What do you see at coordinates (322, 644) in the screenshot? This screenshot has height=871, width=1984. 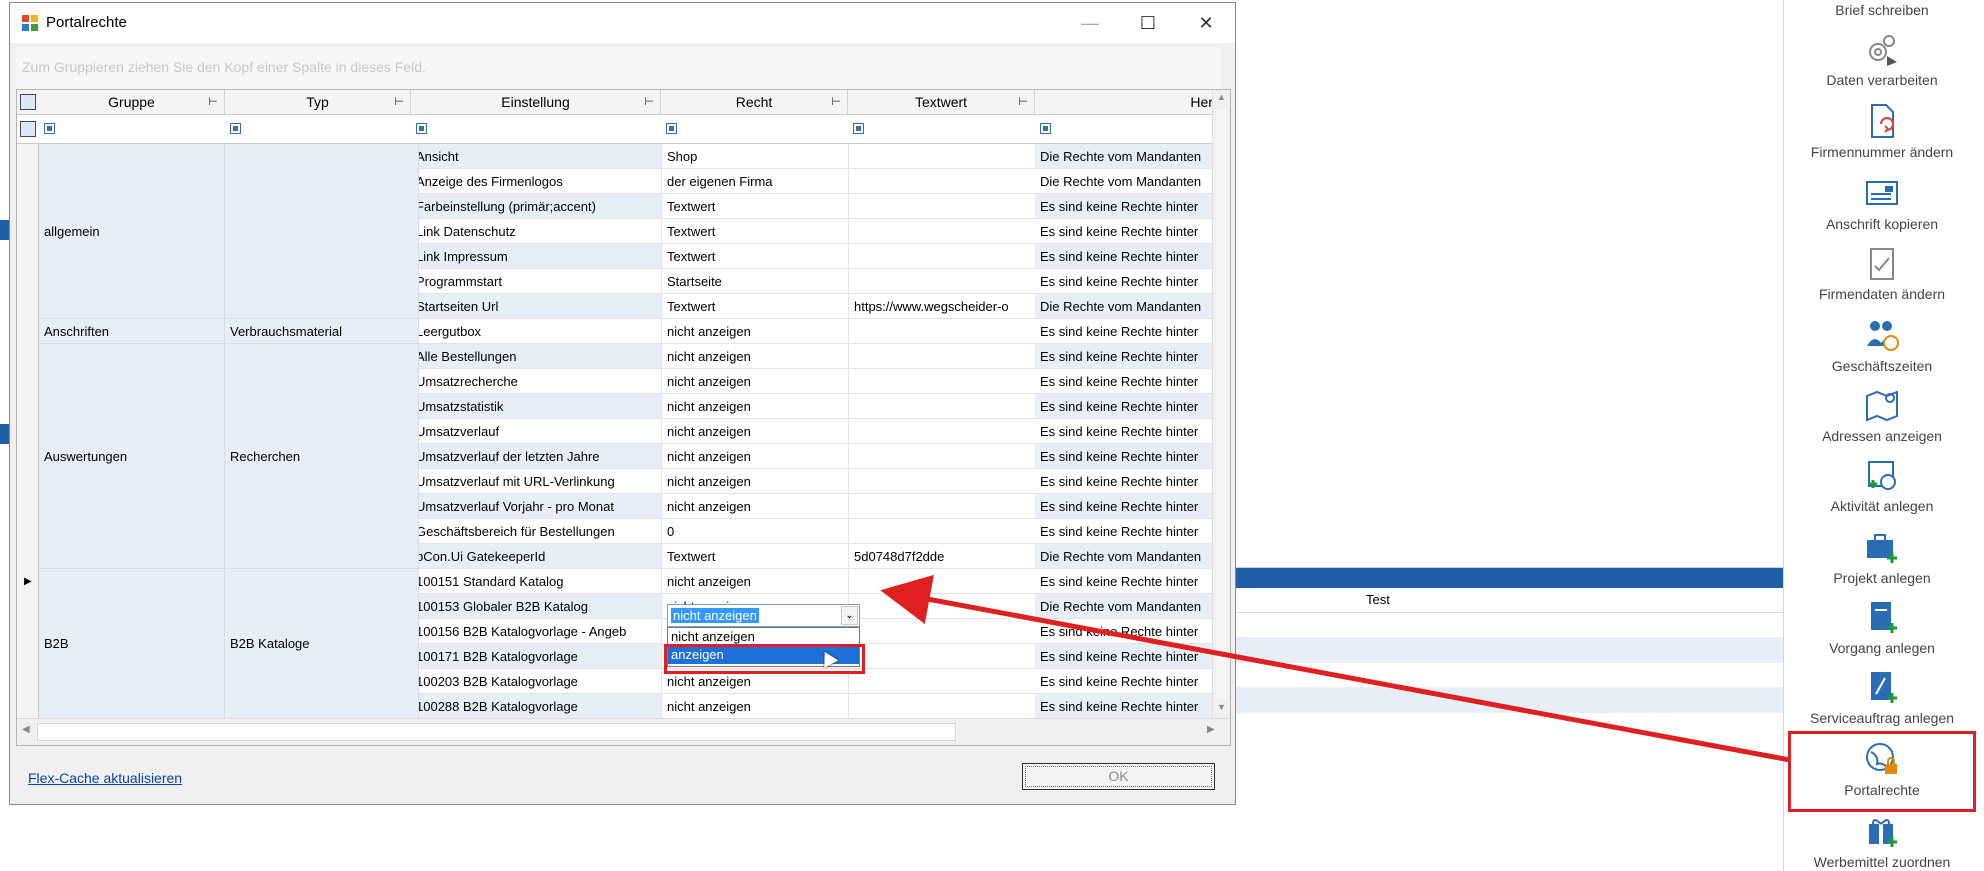 I see `type-cell-b2b-kataloge: B2B Kataloge` at bounding box center [322, 644].